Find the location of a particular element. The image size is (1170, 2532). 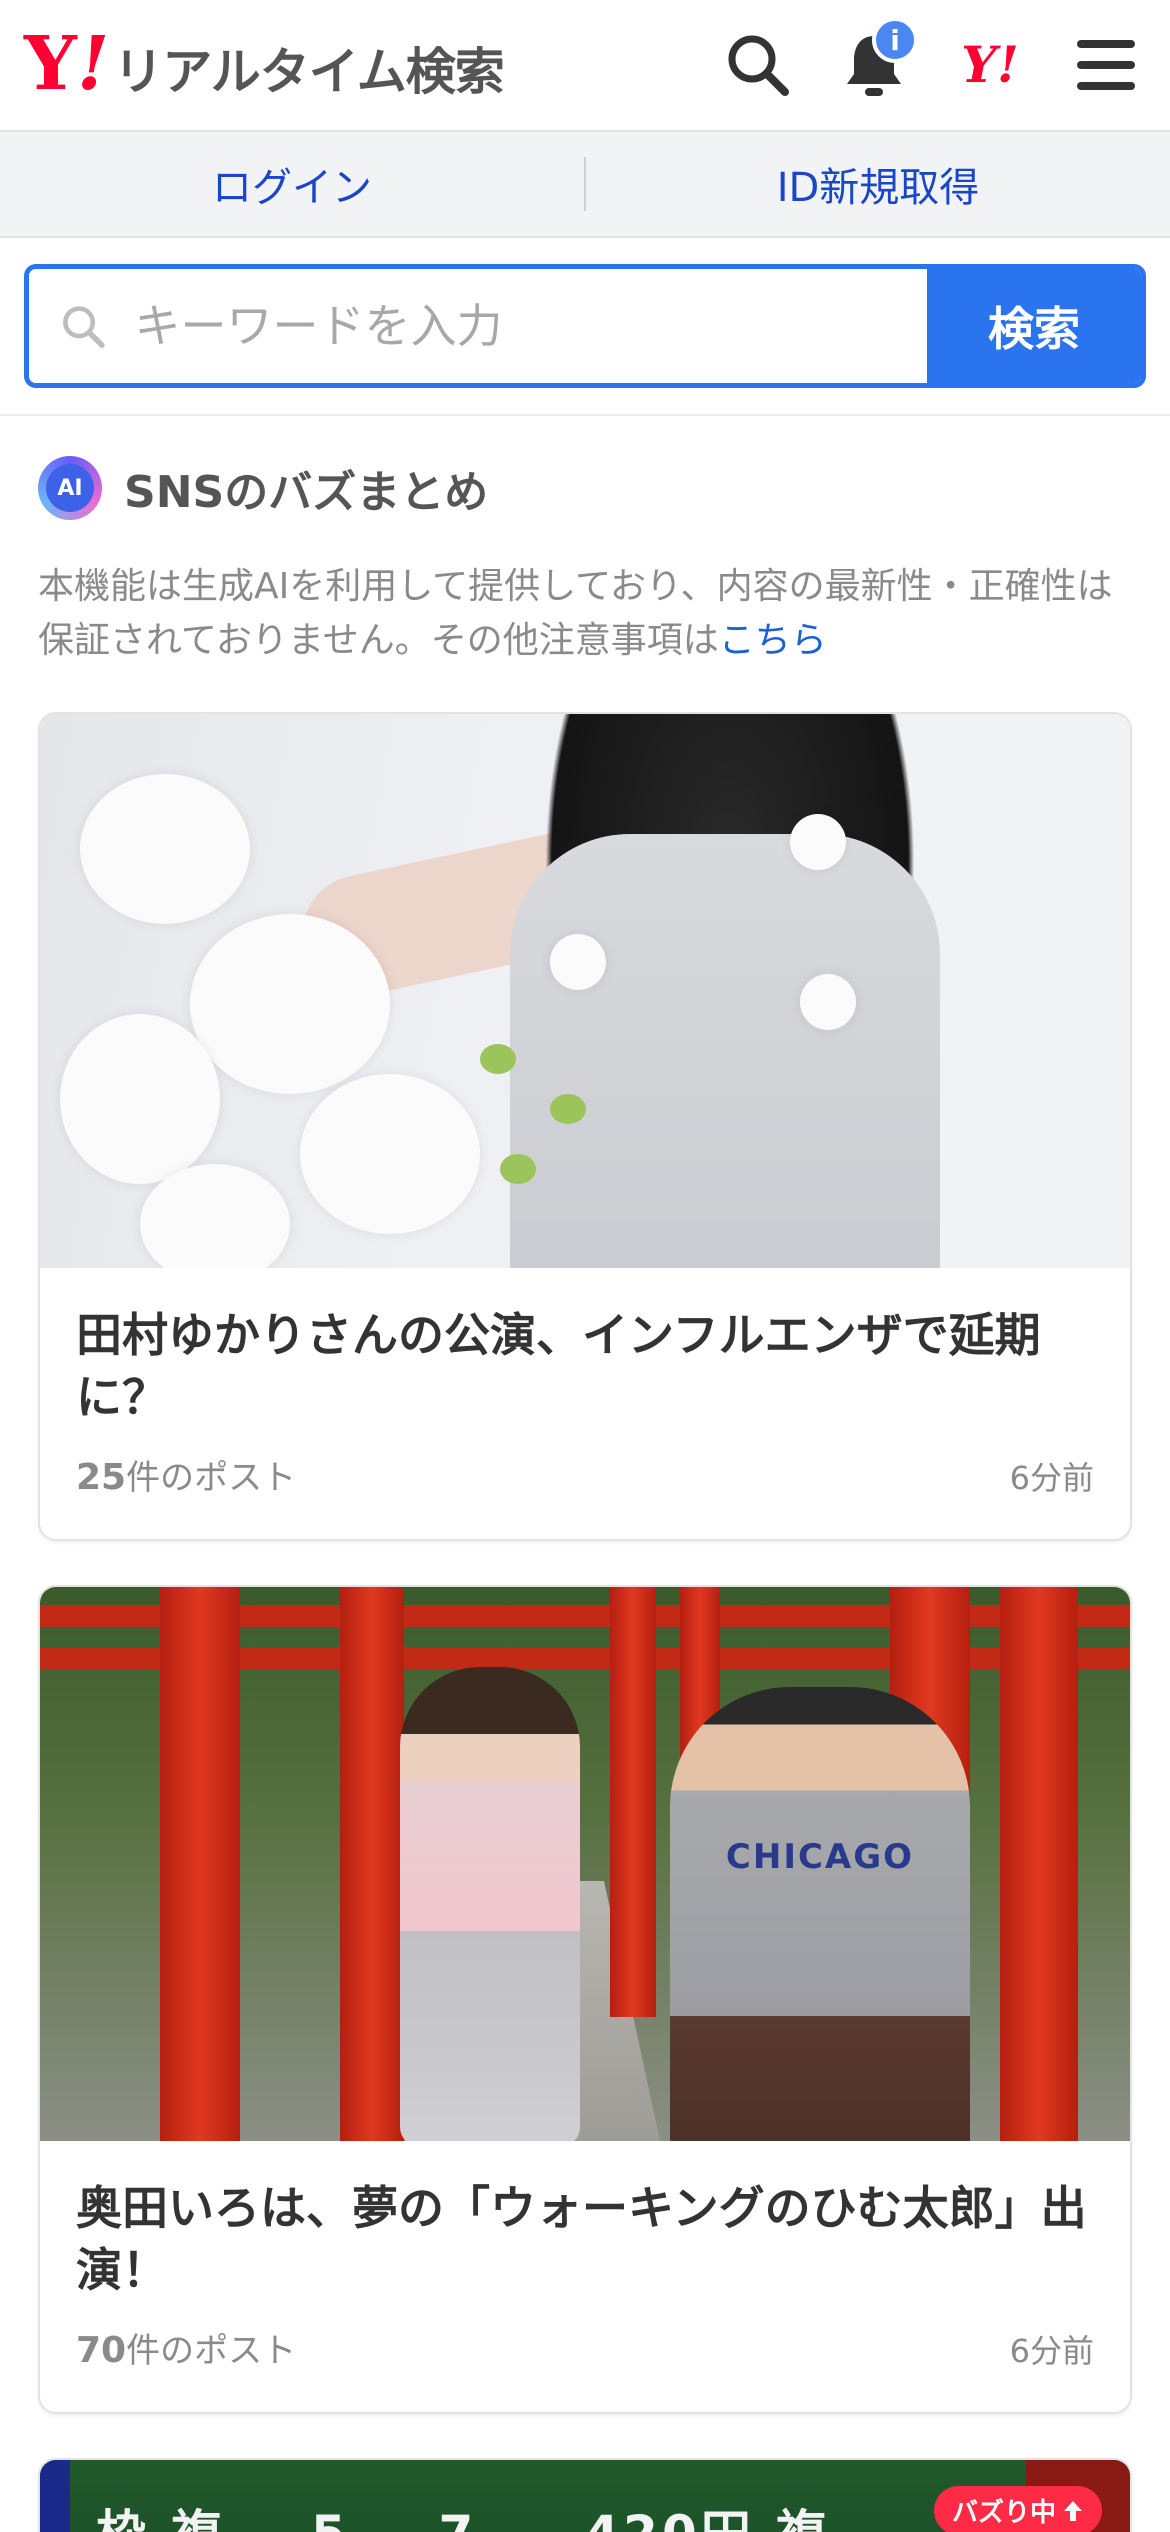

logo-mark: Y is located at coordinates (50, 63).